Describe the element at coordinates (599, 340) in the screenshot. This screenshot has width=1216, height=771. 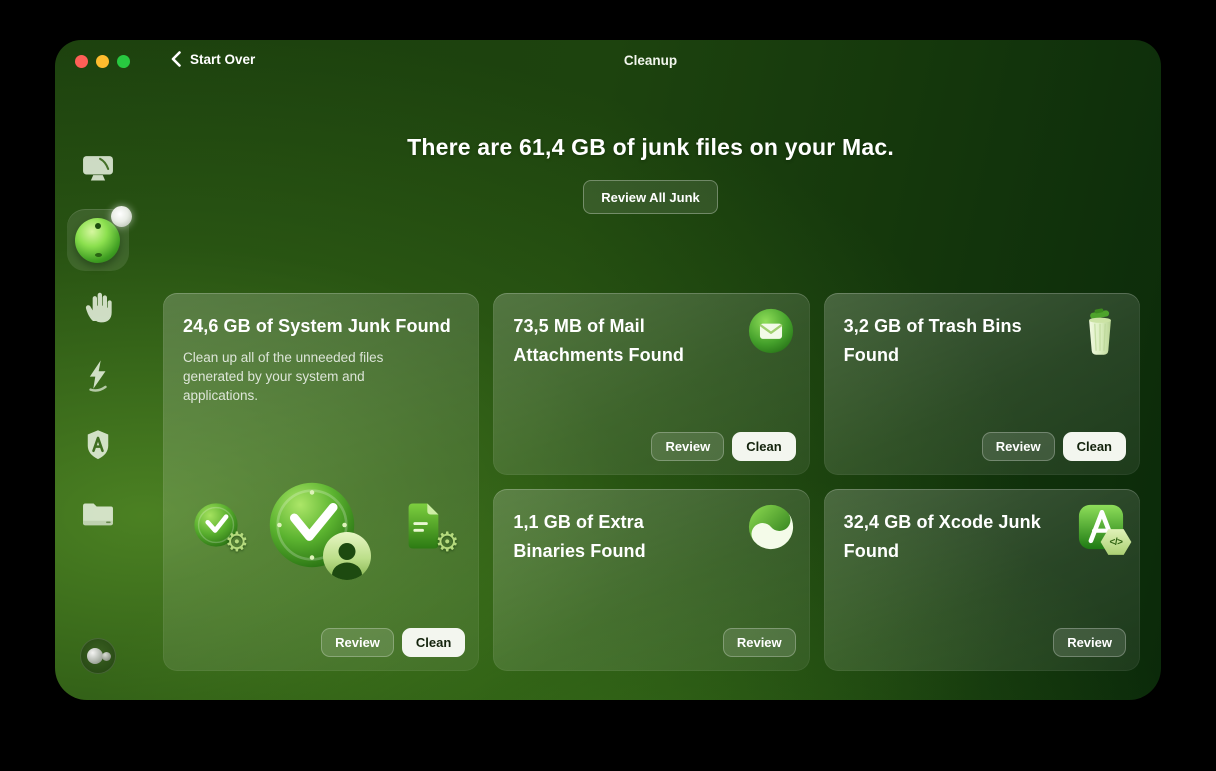
I see `card-title: 73,5 MB of Mail Attachments Found` at that location.